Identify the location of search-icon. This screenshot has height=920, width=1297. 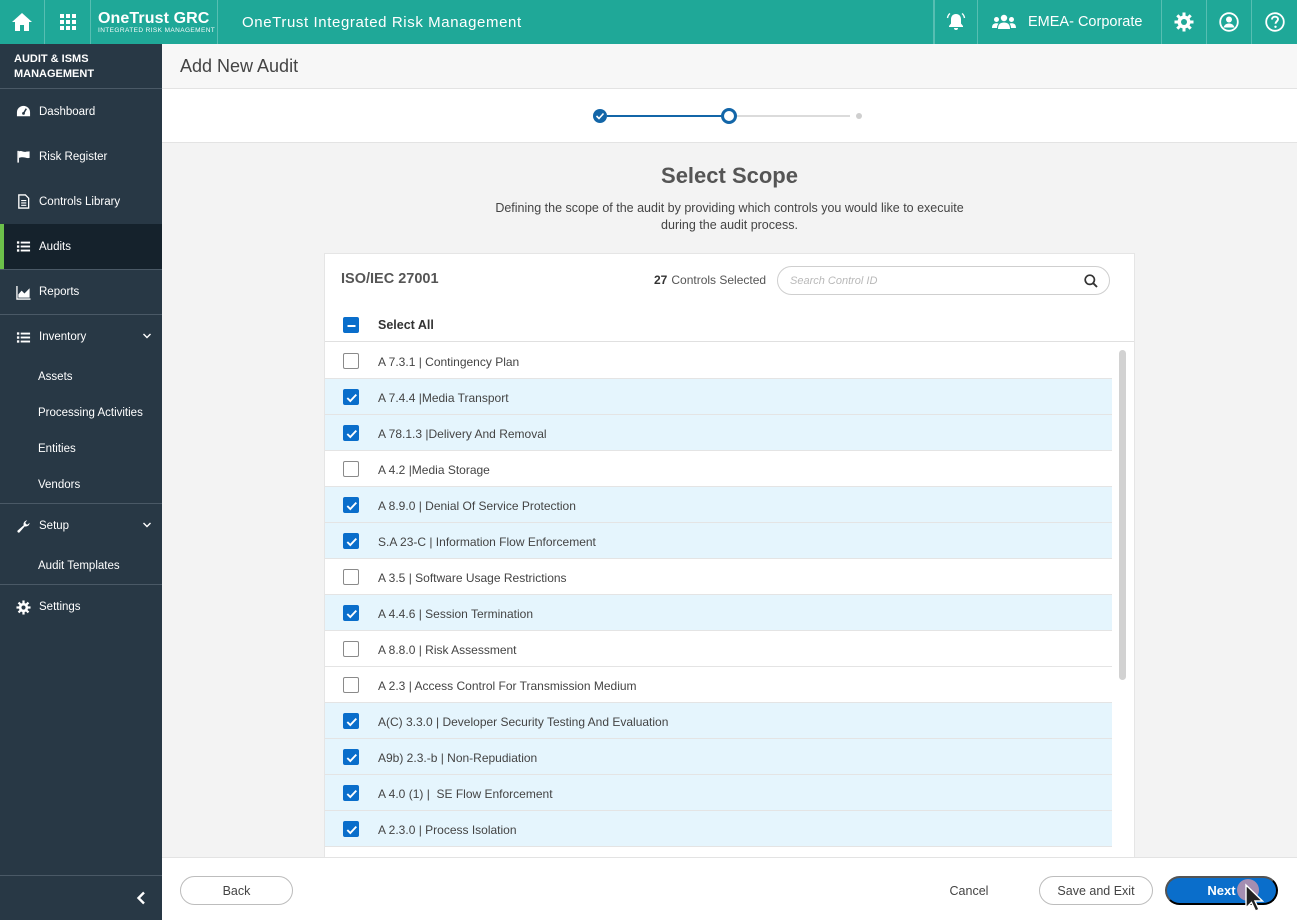
(1091, 281).